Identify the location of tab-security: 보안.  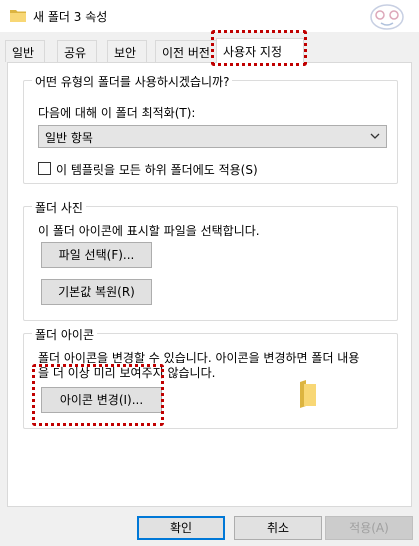
(127, 51).